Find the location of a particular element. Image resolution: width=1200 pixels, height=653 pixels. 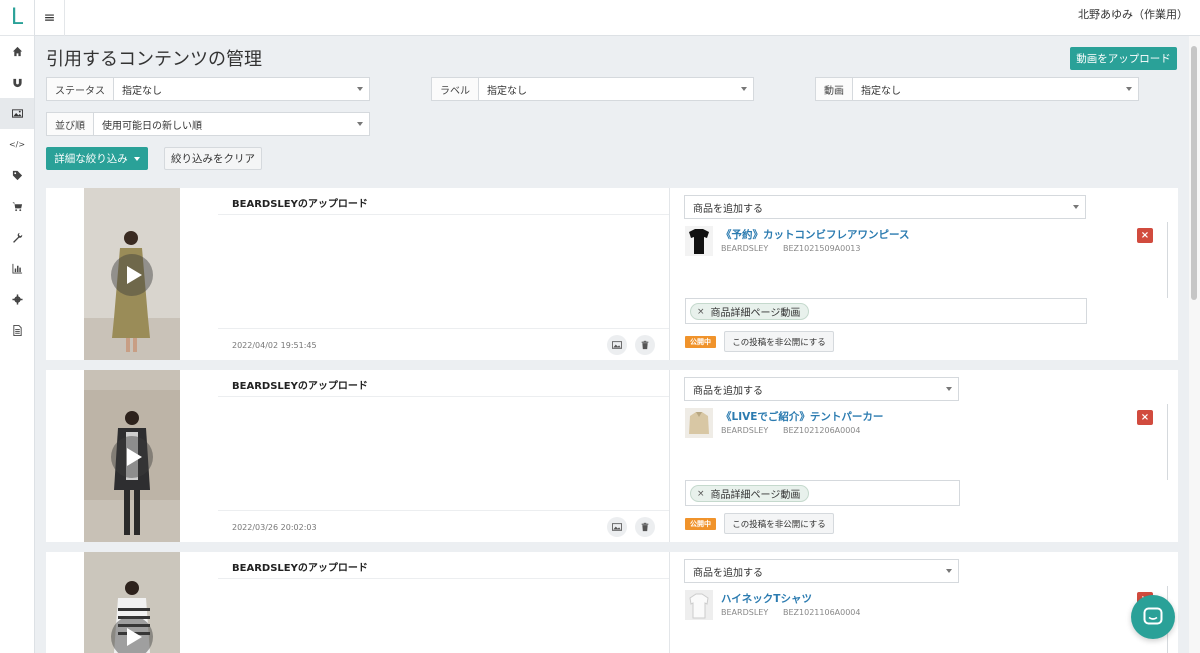

product-code: BEZ1021206A0004 is located at coordinates (822, 430).